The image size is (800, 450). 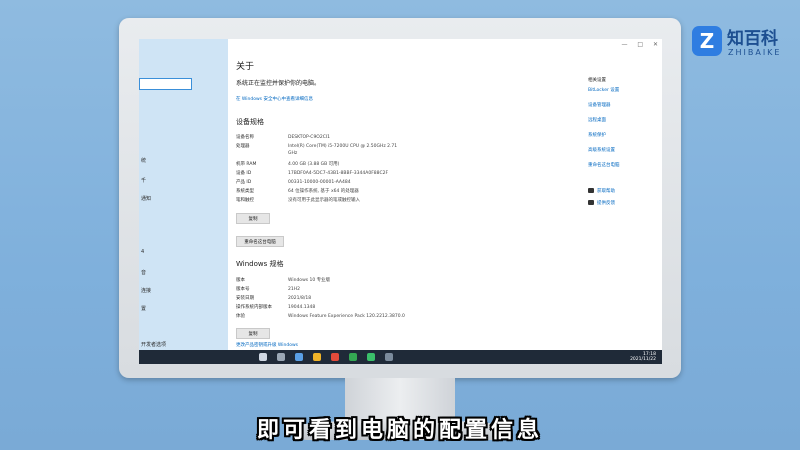 What do you see at coordinates (601, 150) in the screenshot?
I see `related-link-advanced-settings: 高级系统设置` at bounding box center [601, 150].